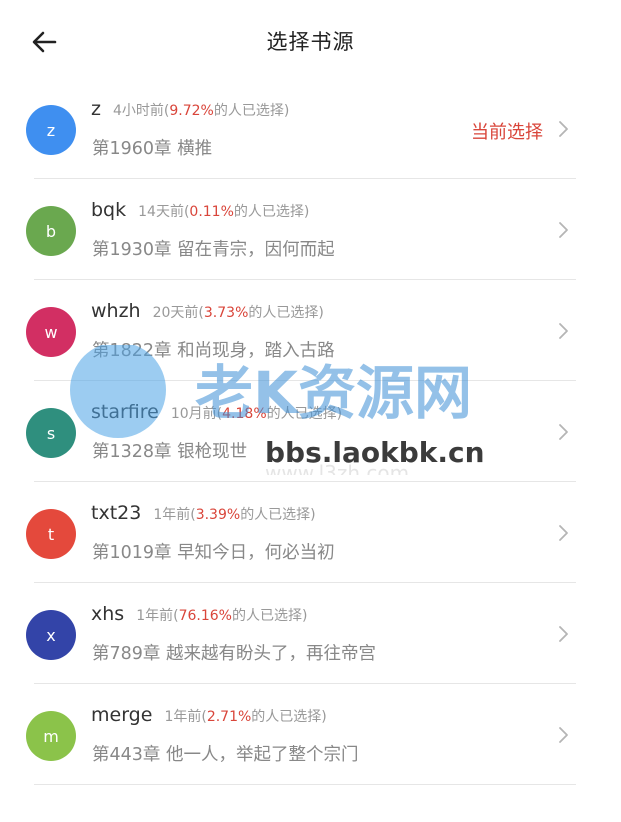  I want to click on source-percent: 3.39%, so click(218, 515).